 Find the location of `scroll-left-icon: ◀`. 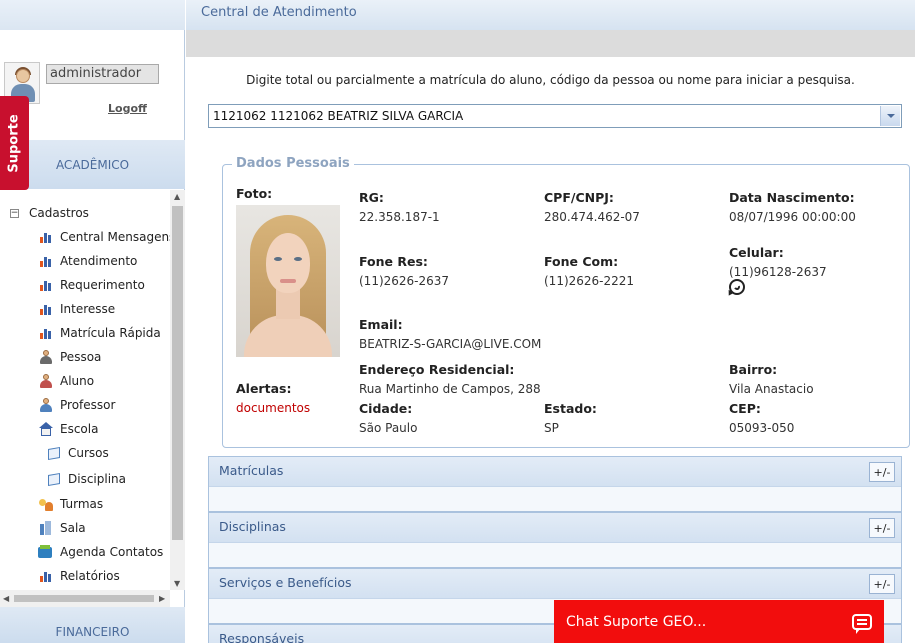

scroll-left-icon: ◀ is located at coordinates (6, 598).